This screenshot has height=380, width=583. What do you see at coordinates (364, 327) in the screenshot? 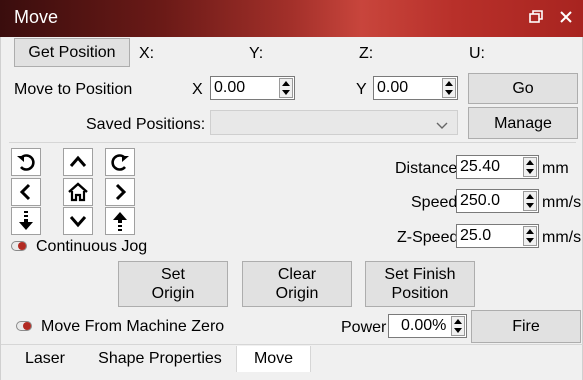
I see `power-label: Power` at bounding box center [364, 327].